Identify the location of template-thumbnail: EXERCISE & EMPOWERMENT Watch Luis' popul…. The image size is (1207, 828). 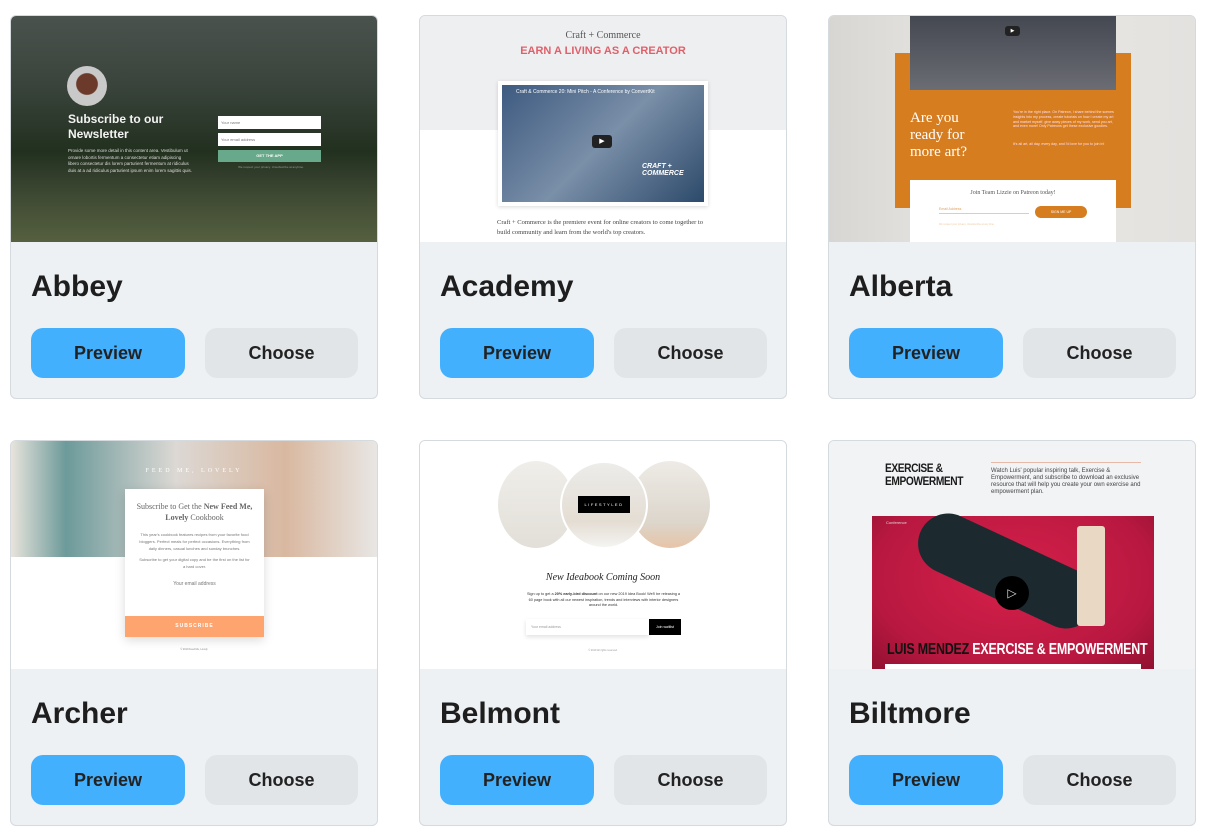
(1012, 555).